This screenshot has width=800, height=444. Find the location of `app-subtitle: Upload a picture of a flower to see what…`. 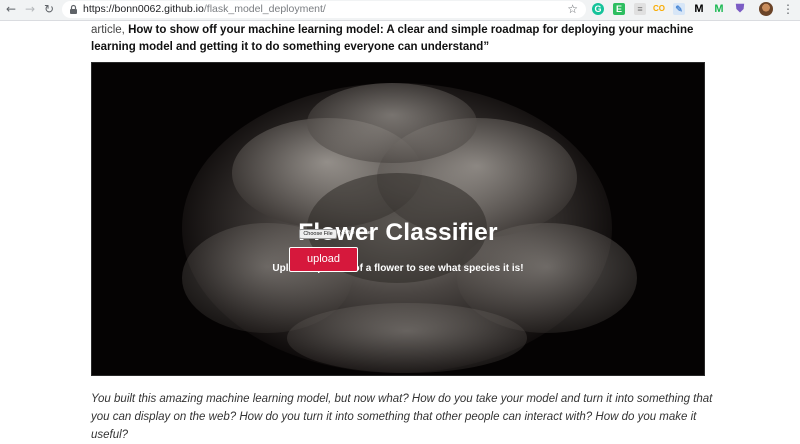

app-subtitle: Upload a picture of a flower to see what… is located at coordinates (398, 268).